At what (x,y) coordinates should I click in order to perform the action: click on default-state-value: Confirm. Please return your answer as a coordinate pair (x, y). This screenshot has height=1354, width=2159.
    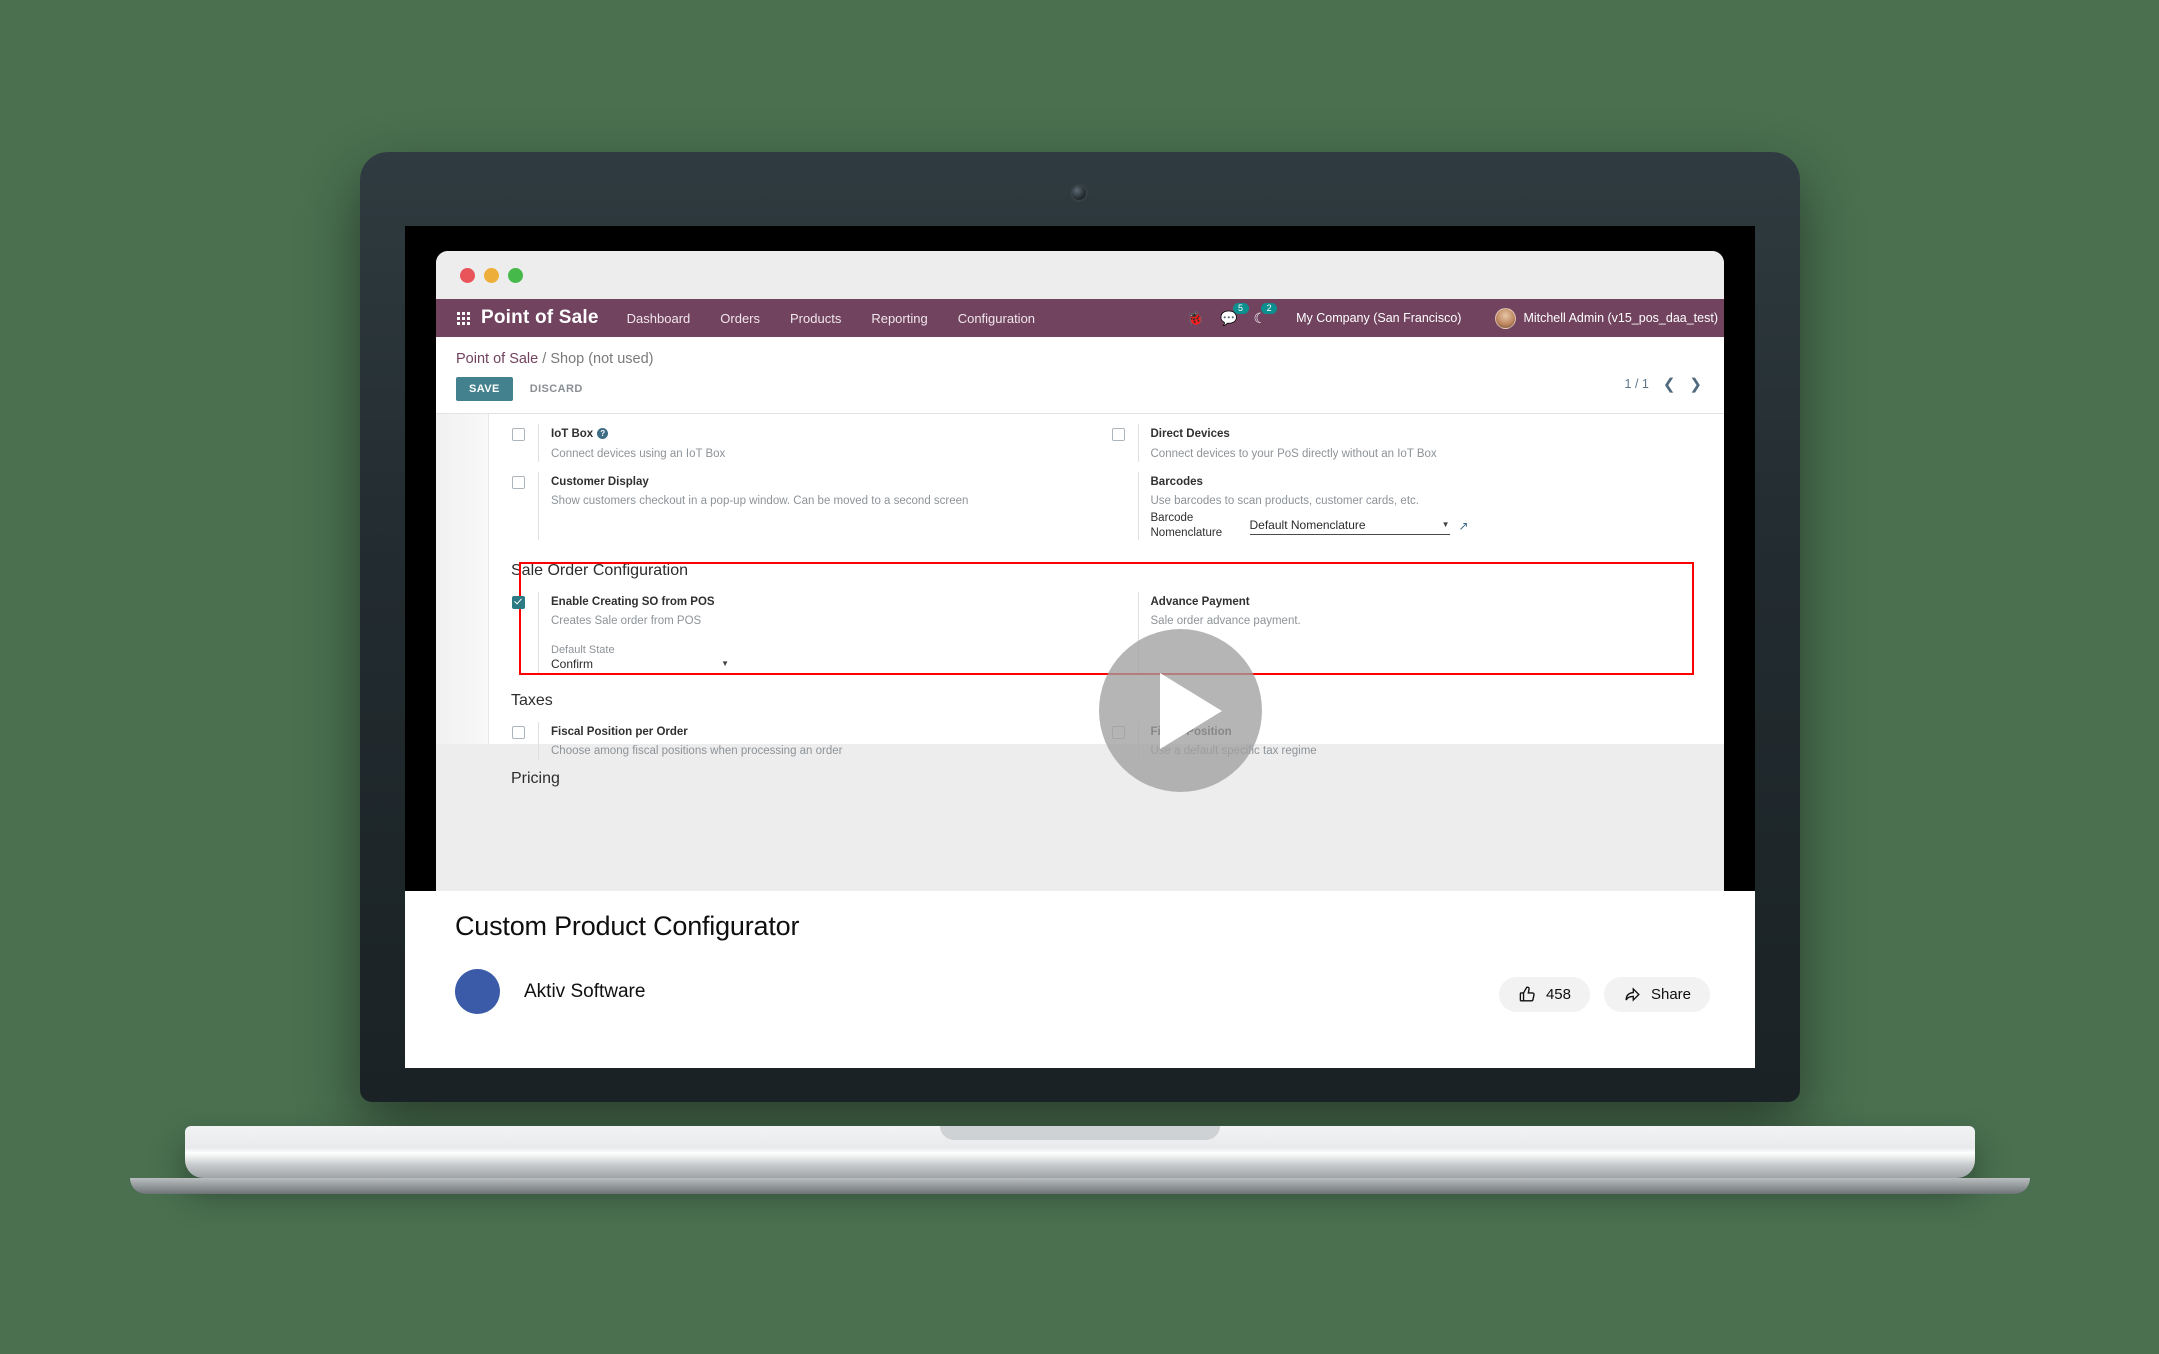
    Looking at the image, I should click on (572, 663).